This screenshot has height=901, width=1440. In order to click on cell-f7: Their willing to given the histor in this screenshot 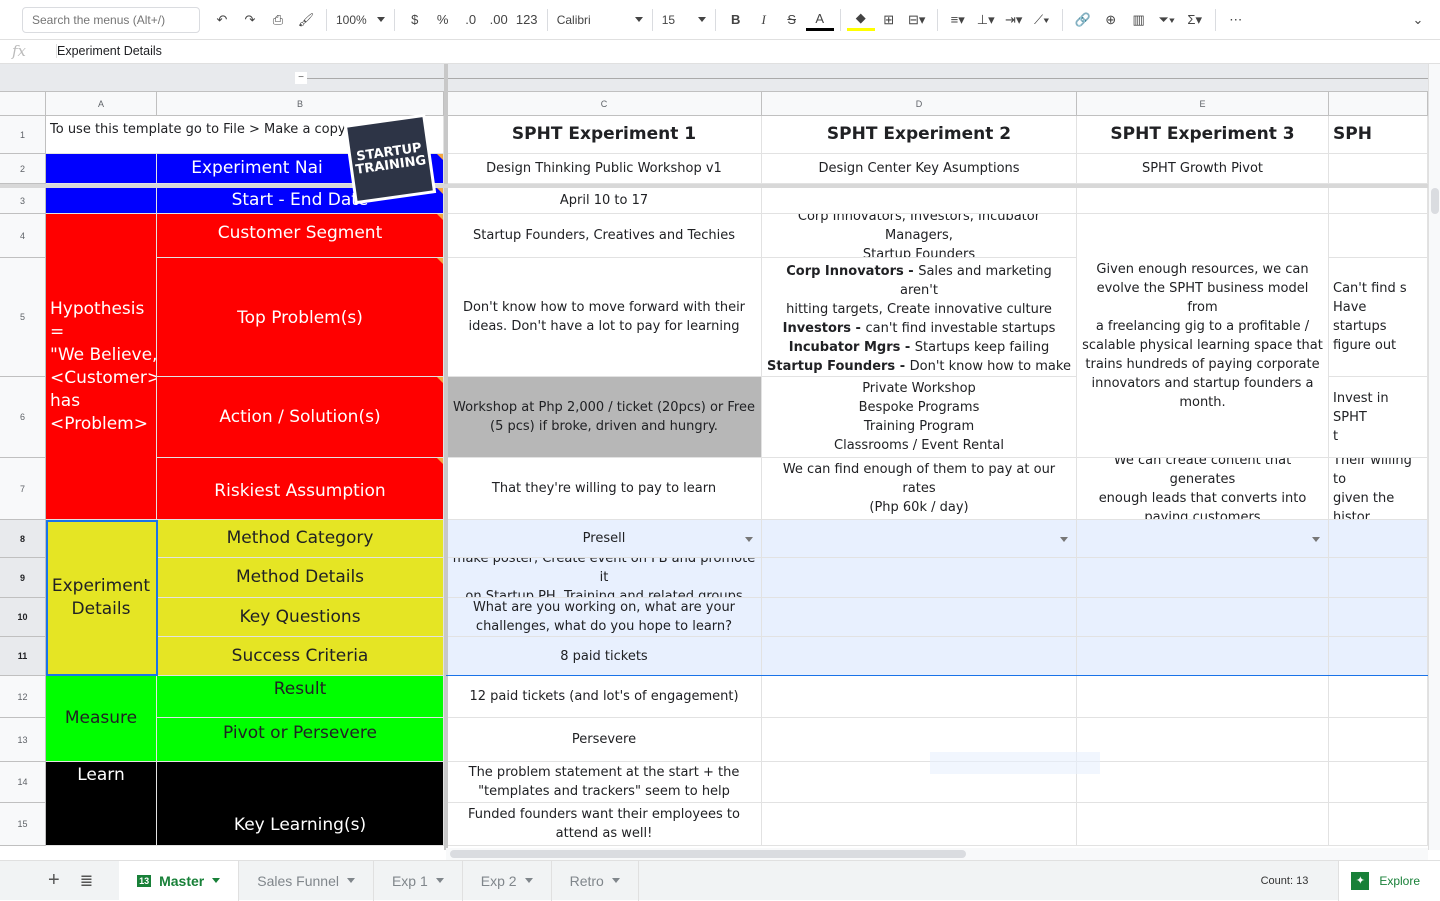, I will do `click(1378, 489)`.